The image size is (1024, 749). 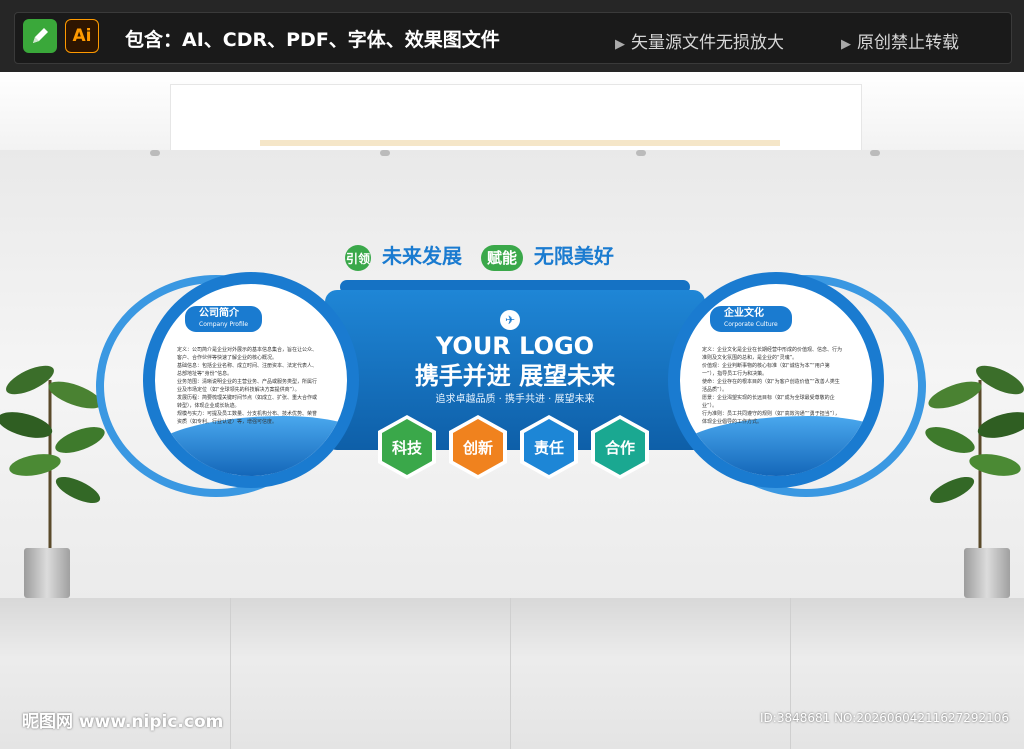 I want to click on panel-text-line: 一”），指导员工行为和决策。, so click(x=735, y=374).